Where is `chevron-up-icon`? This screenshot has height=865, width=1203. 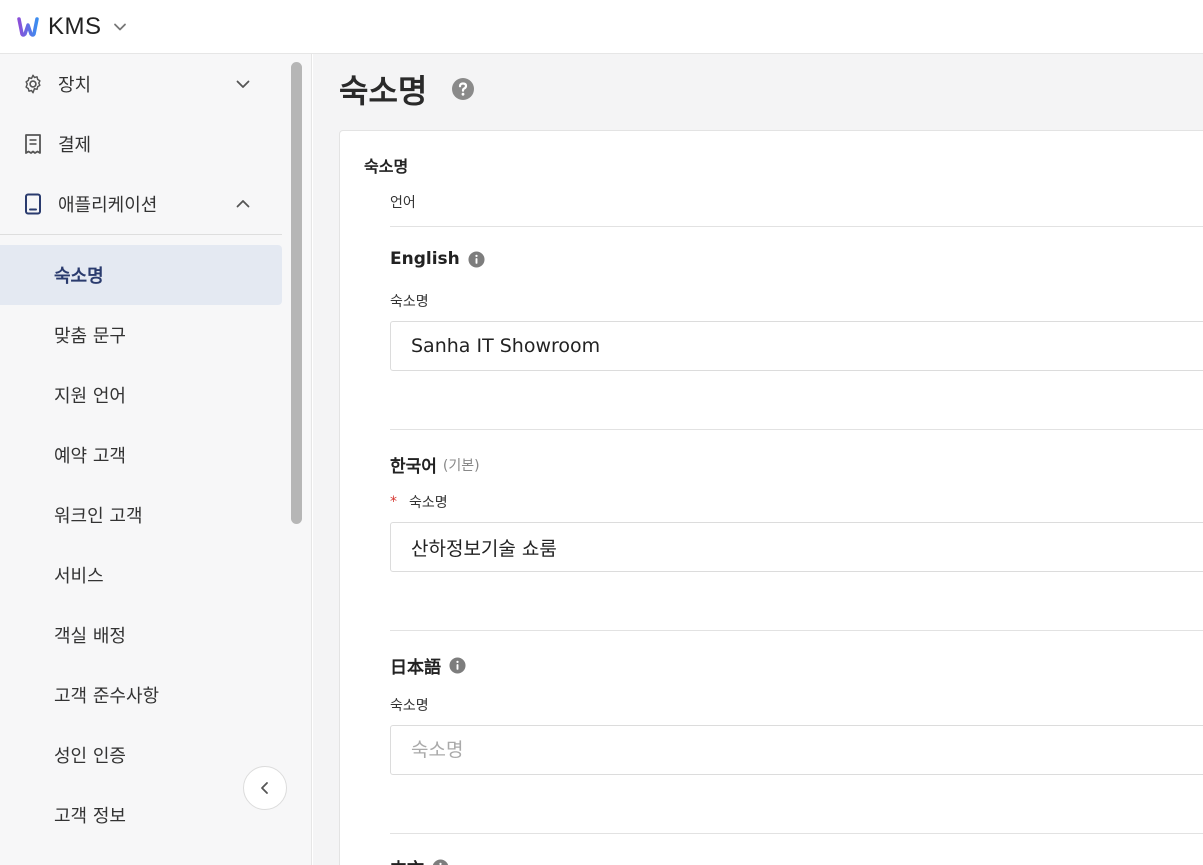
chevron-up-icon is located at coordinates (243, 204).